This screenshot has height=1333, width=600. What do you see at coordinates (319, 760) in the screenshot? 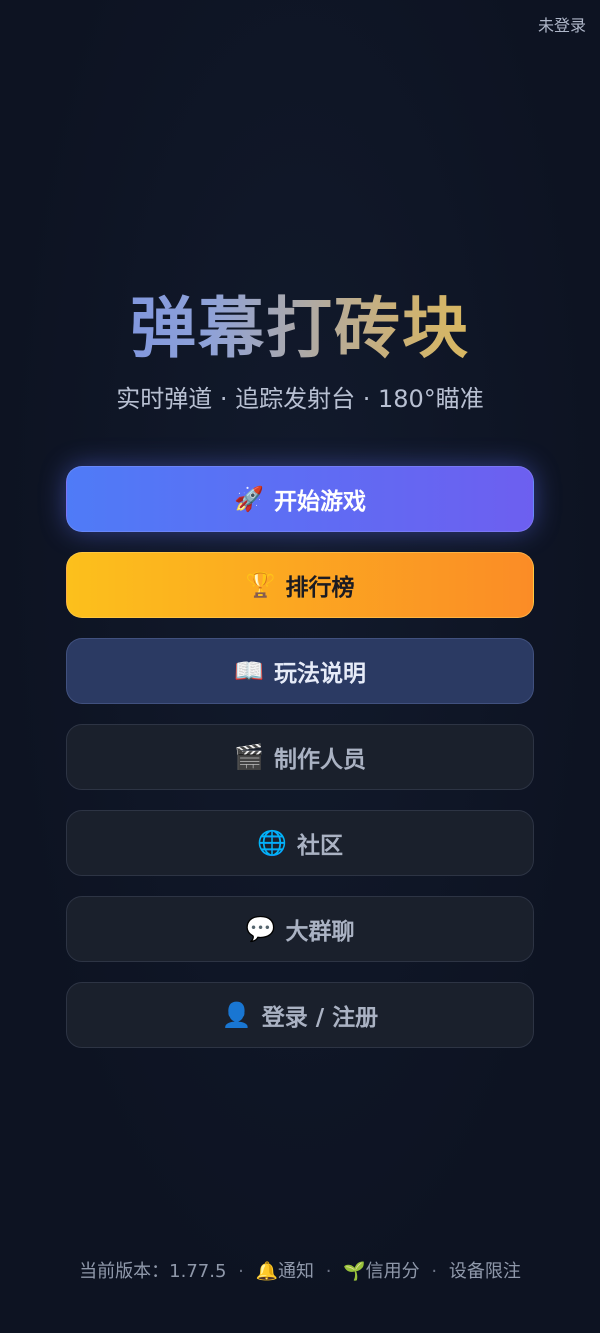
I see `credits-label: 制作人员` at bounding box center [319, 760].